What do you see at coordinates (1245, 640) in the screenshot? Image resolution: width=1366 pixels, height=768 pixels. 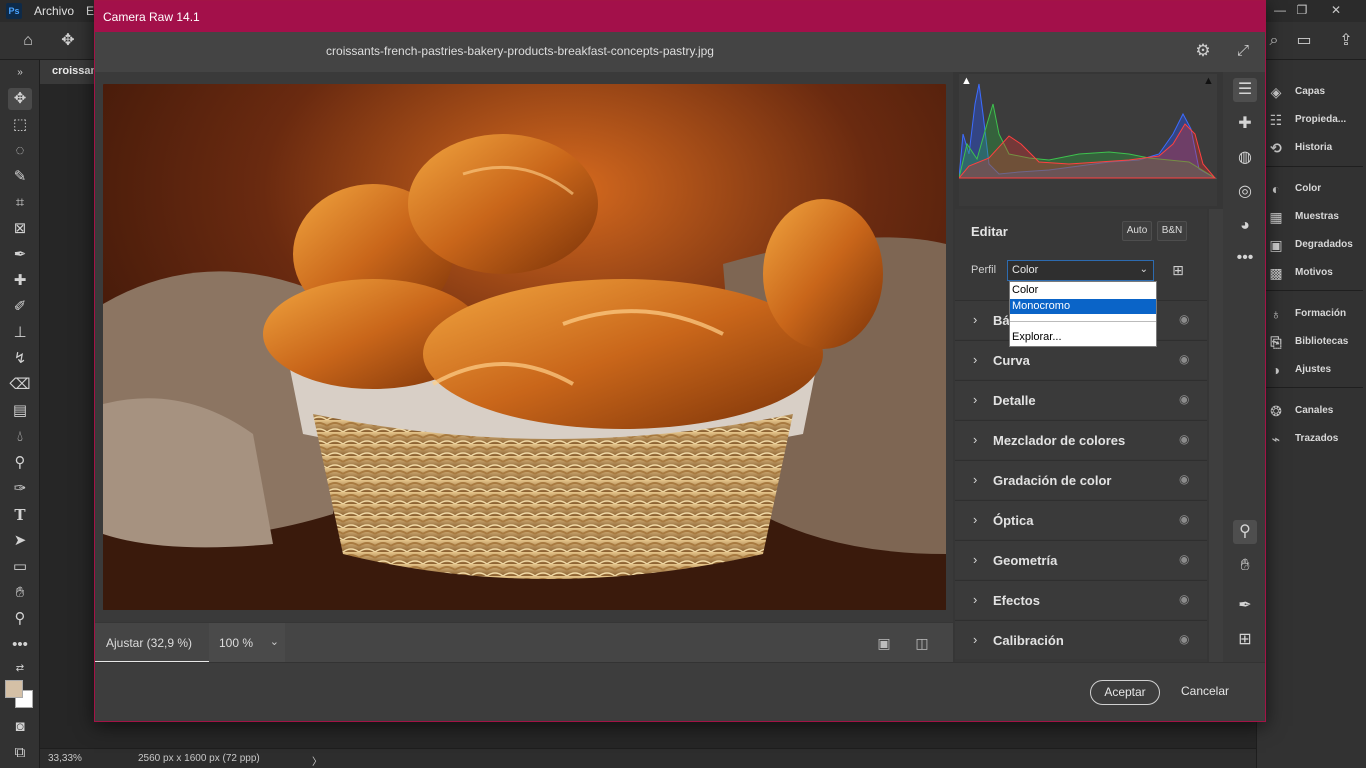 I see `grid-overlay-icon: ⊞` at bounding box center [1245, 640].